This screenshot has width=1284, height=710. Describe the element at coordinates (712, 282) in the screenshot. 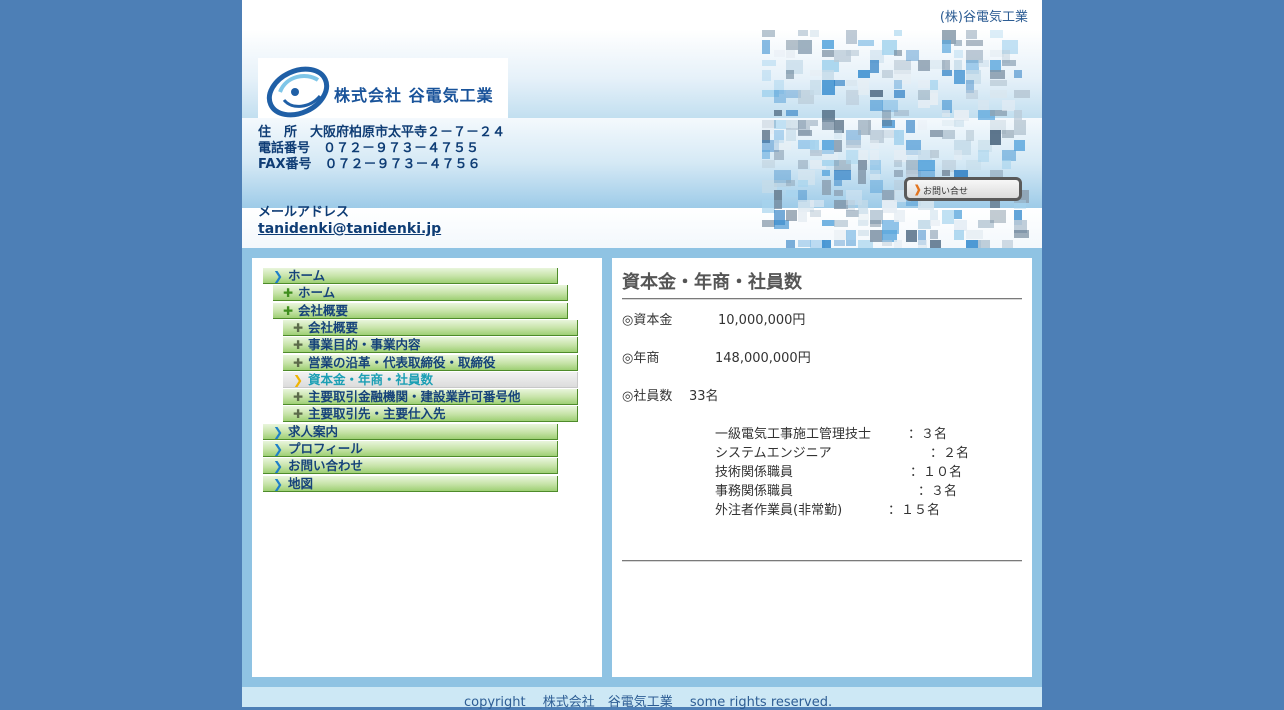

I see `page-title: 資本金・年商・社員数` at that location.